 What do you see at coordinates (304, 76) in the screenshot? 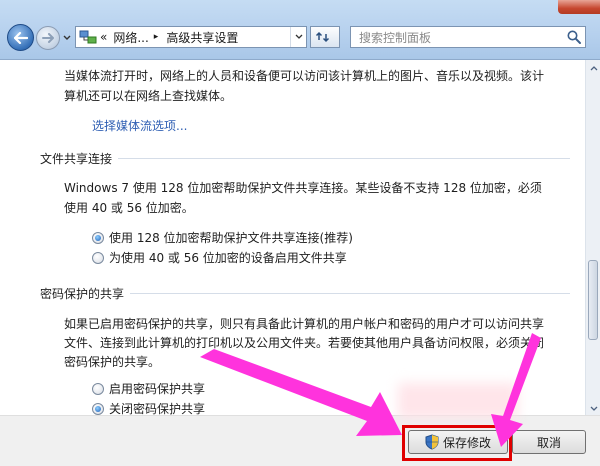
I see `media-description-line1: 当媒体流打开时，网络上的人员和设备便可以访问该计算机上的图片、音乐以及视频。该计` at bounding box center [304, 76].